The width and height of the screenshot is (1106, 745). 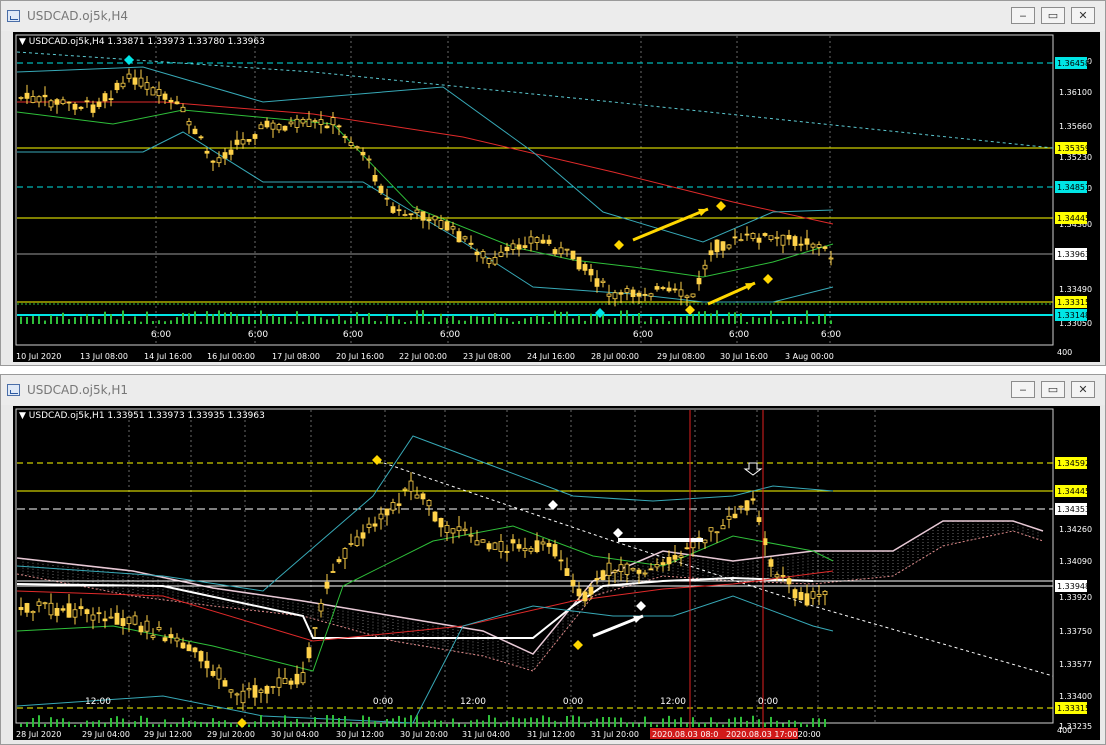 I want to click on price-scale-label: 1.33490, so click(x=1075, y=289).